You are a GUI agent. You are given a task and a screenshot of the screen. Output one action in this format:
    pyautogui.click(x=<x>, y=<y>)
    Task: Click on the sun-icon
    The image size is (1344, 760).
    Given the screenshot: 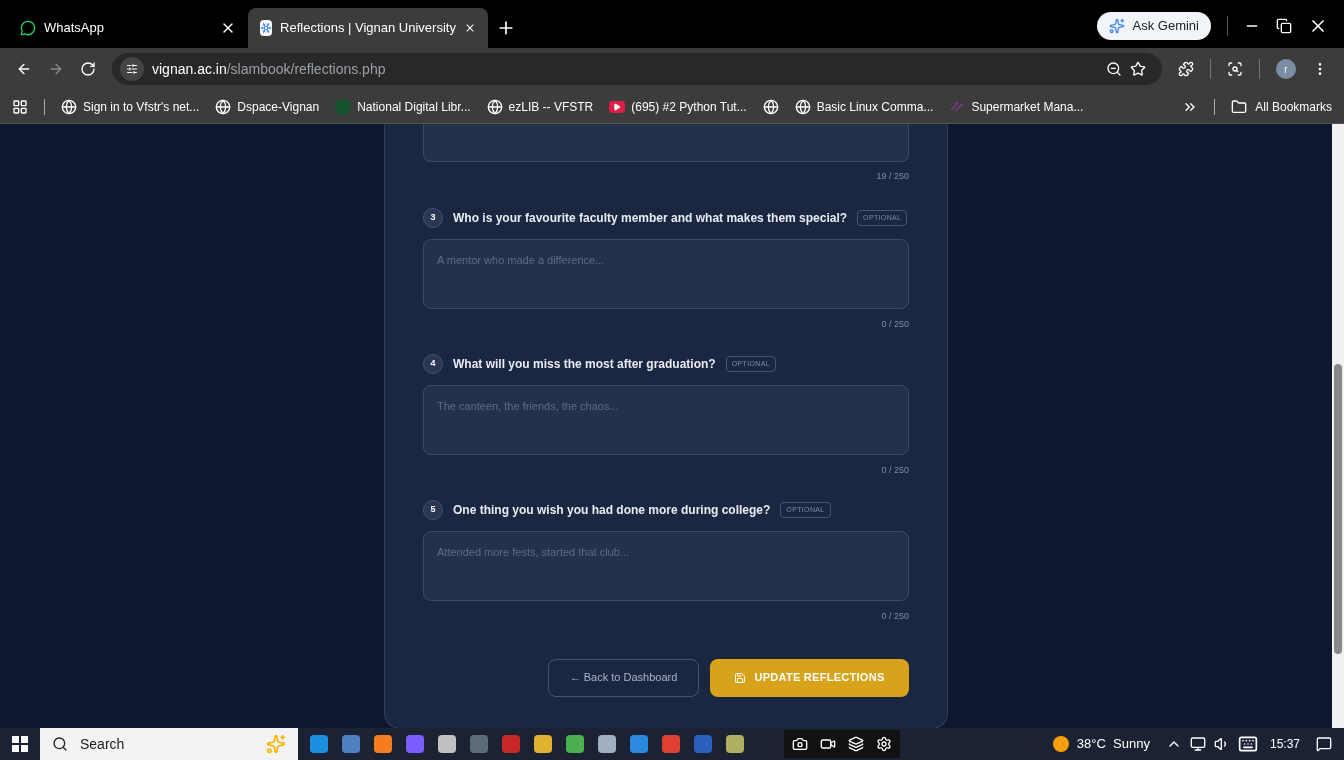 What is the action you would take?
    pyautogui.click(x=1060, y=744)
    